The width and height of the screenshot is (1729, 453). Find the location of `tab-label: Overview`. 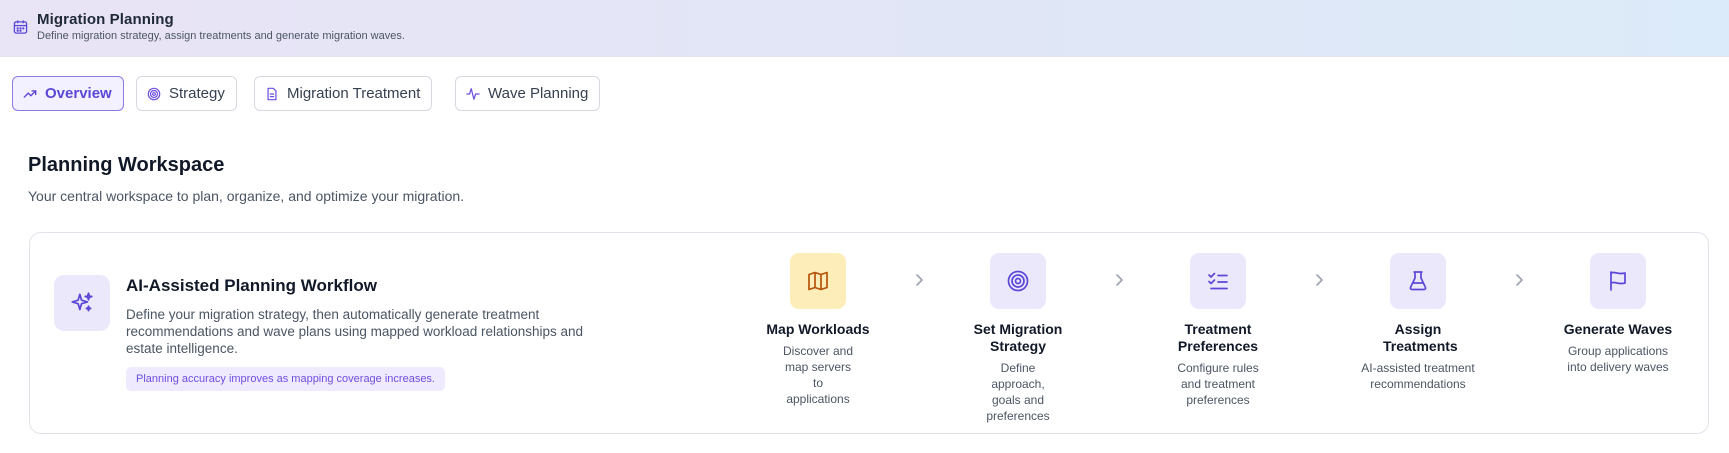

tab-label: Overview is located at coordinates (78, 93).